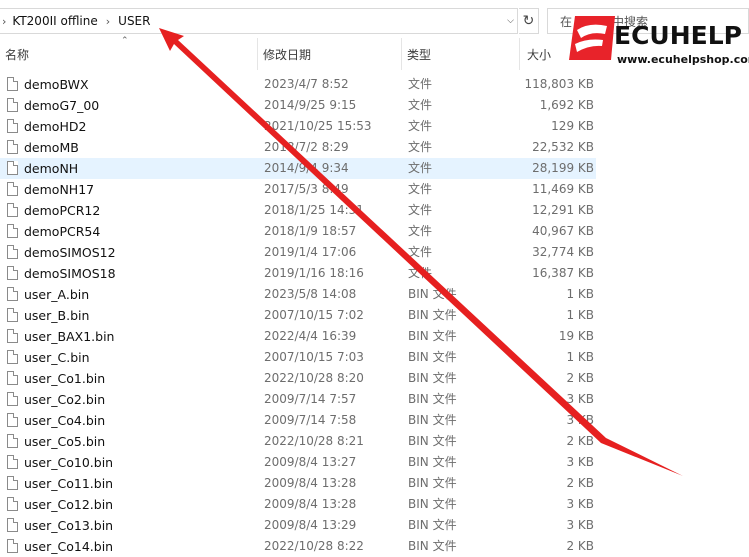 The width and height of the screenshot is (749, 557). Describe the element at coordinates (563, 273) in the screenshot. I see `file-size: 16,387 KB` at that location.